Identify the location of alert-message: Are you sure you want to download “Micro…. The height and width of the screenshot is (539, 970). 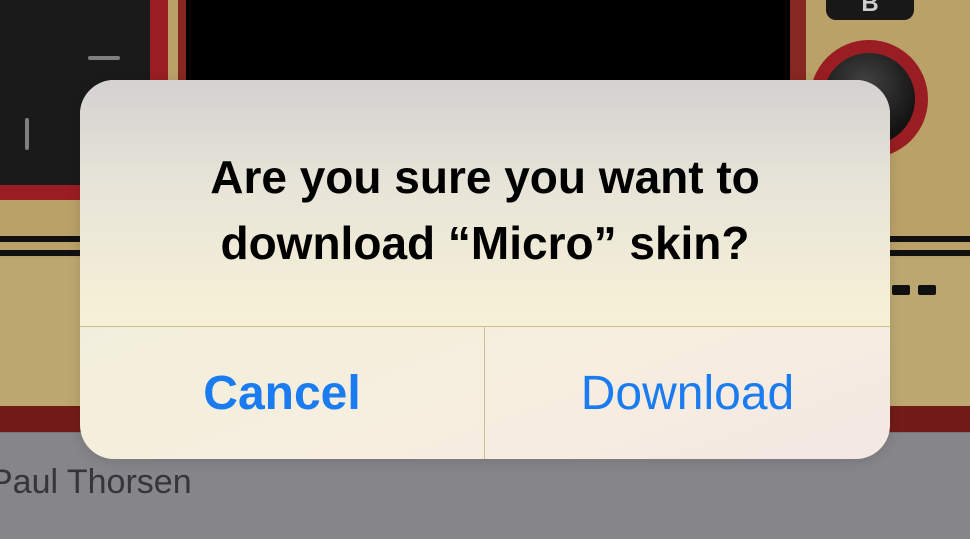
(485, 210).